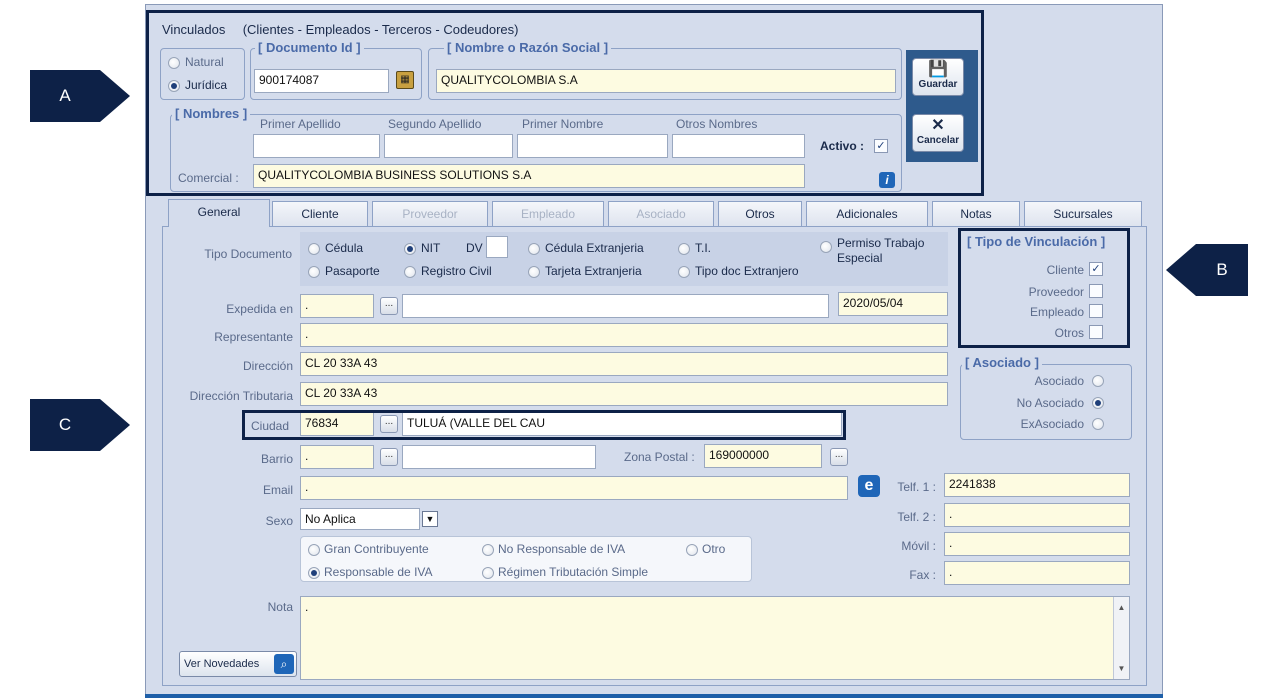 The width and height of the screenshot is (1282, 699). Describe the element at coordinates (918, 546) in the screenshot. I see `movil-label: Móvil :` at that location.